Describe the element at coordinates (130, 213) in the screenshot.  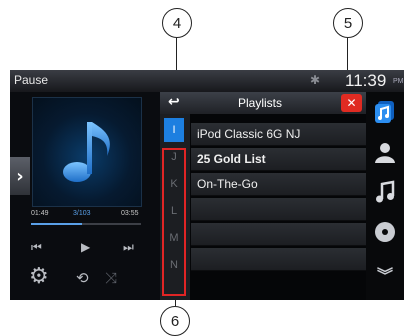
I see `total-time: 03:55` at that location.